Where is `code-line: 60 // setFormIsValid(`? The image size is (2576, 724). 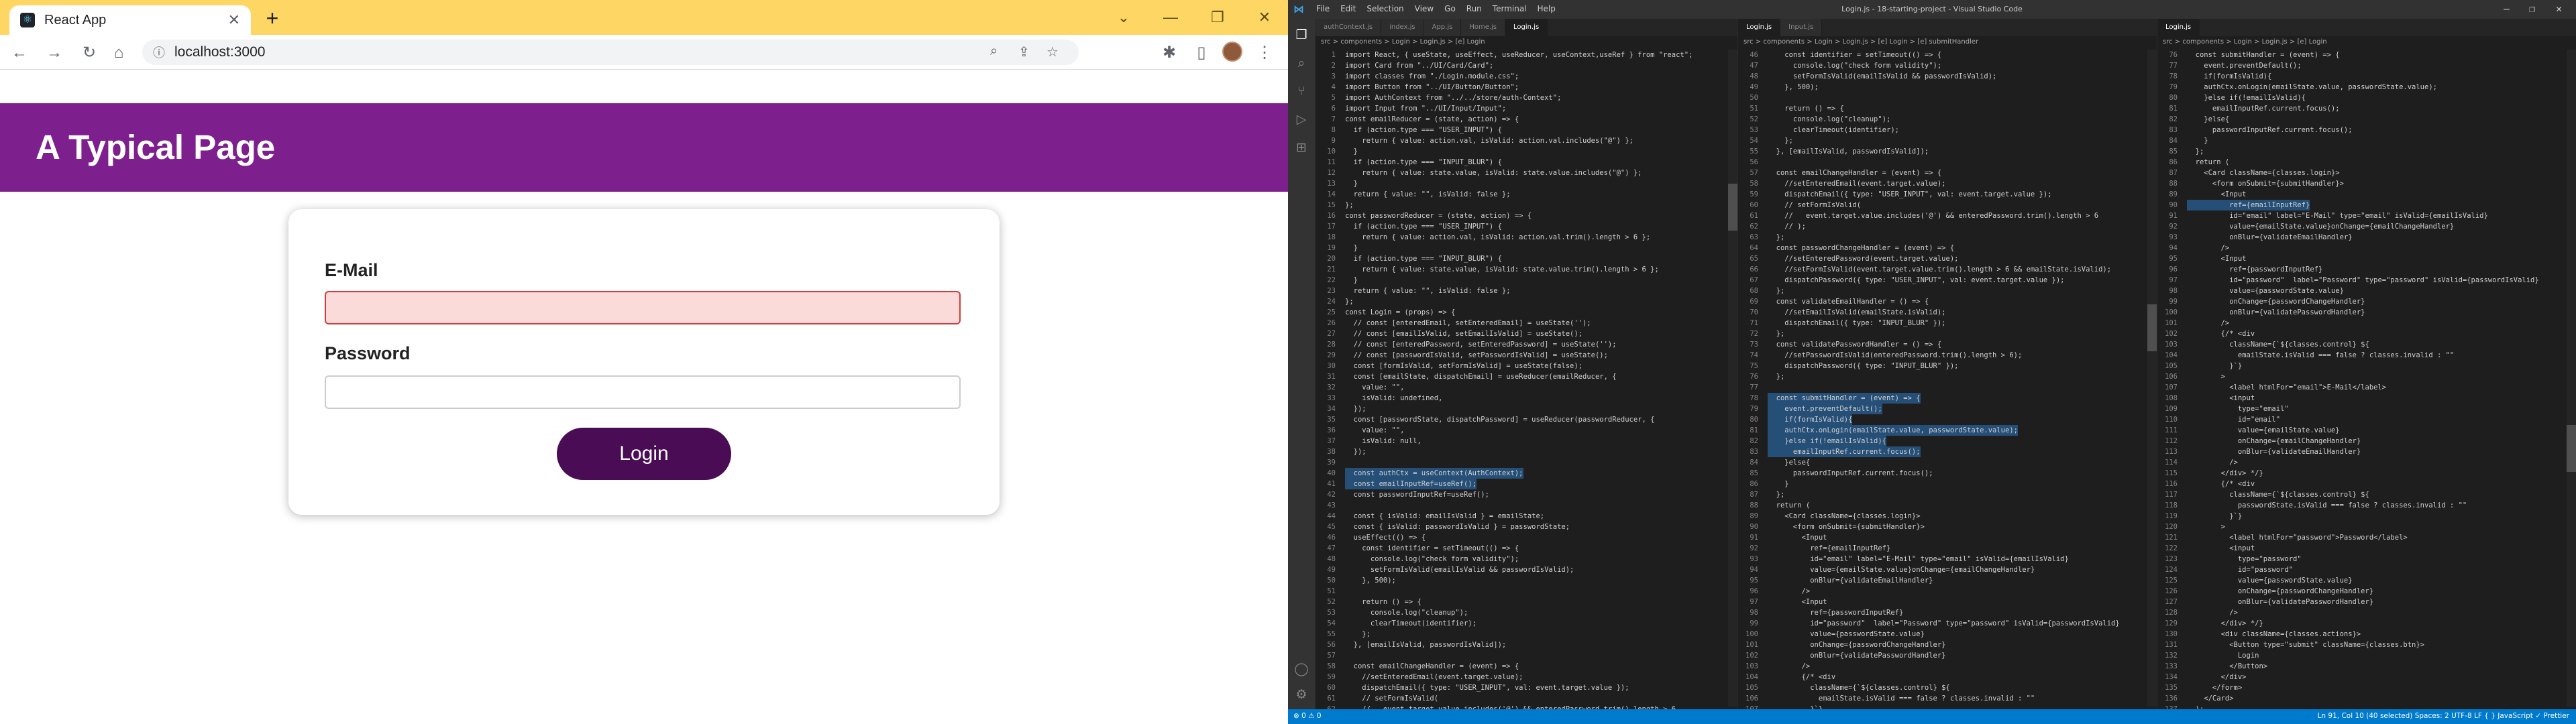 code-line: 60 // setFormIsValid( is located at coordinates (1947, 205).